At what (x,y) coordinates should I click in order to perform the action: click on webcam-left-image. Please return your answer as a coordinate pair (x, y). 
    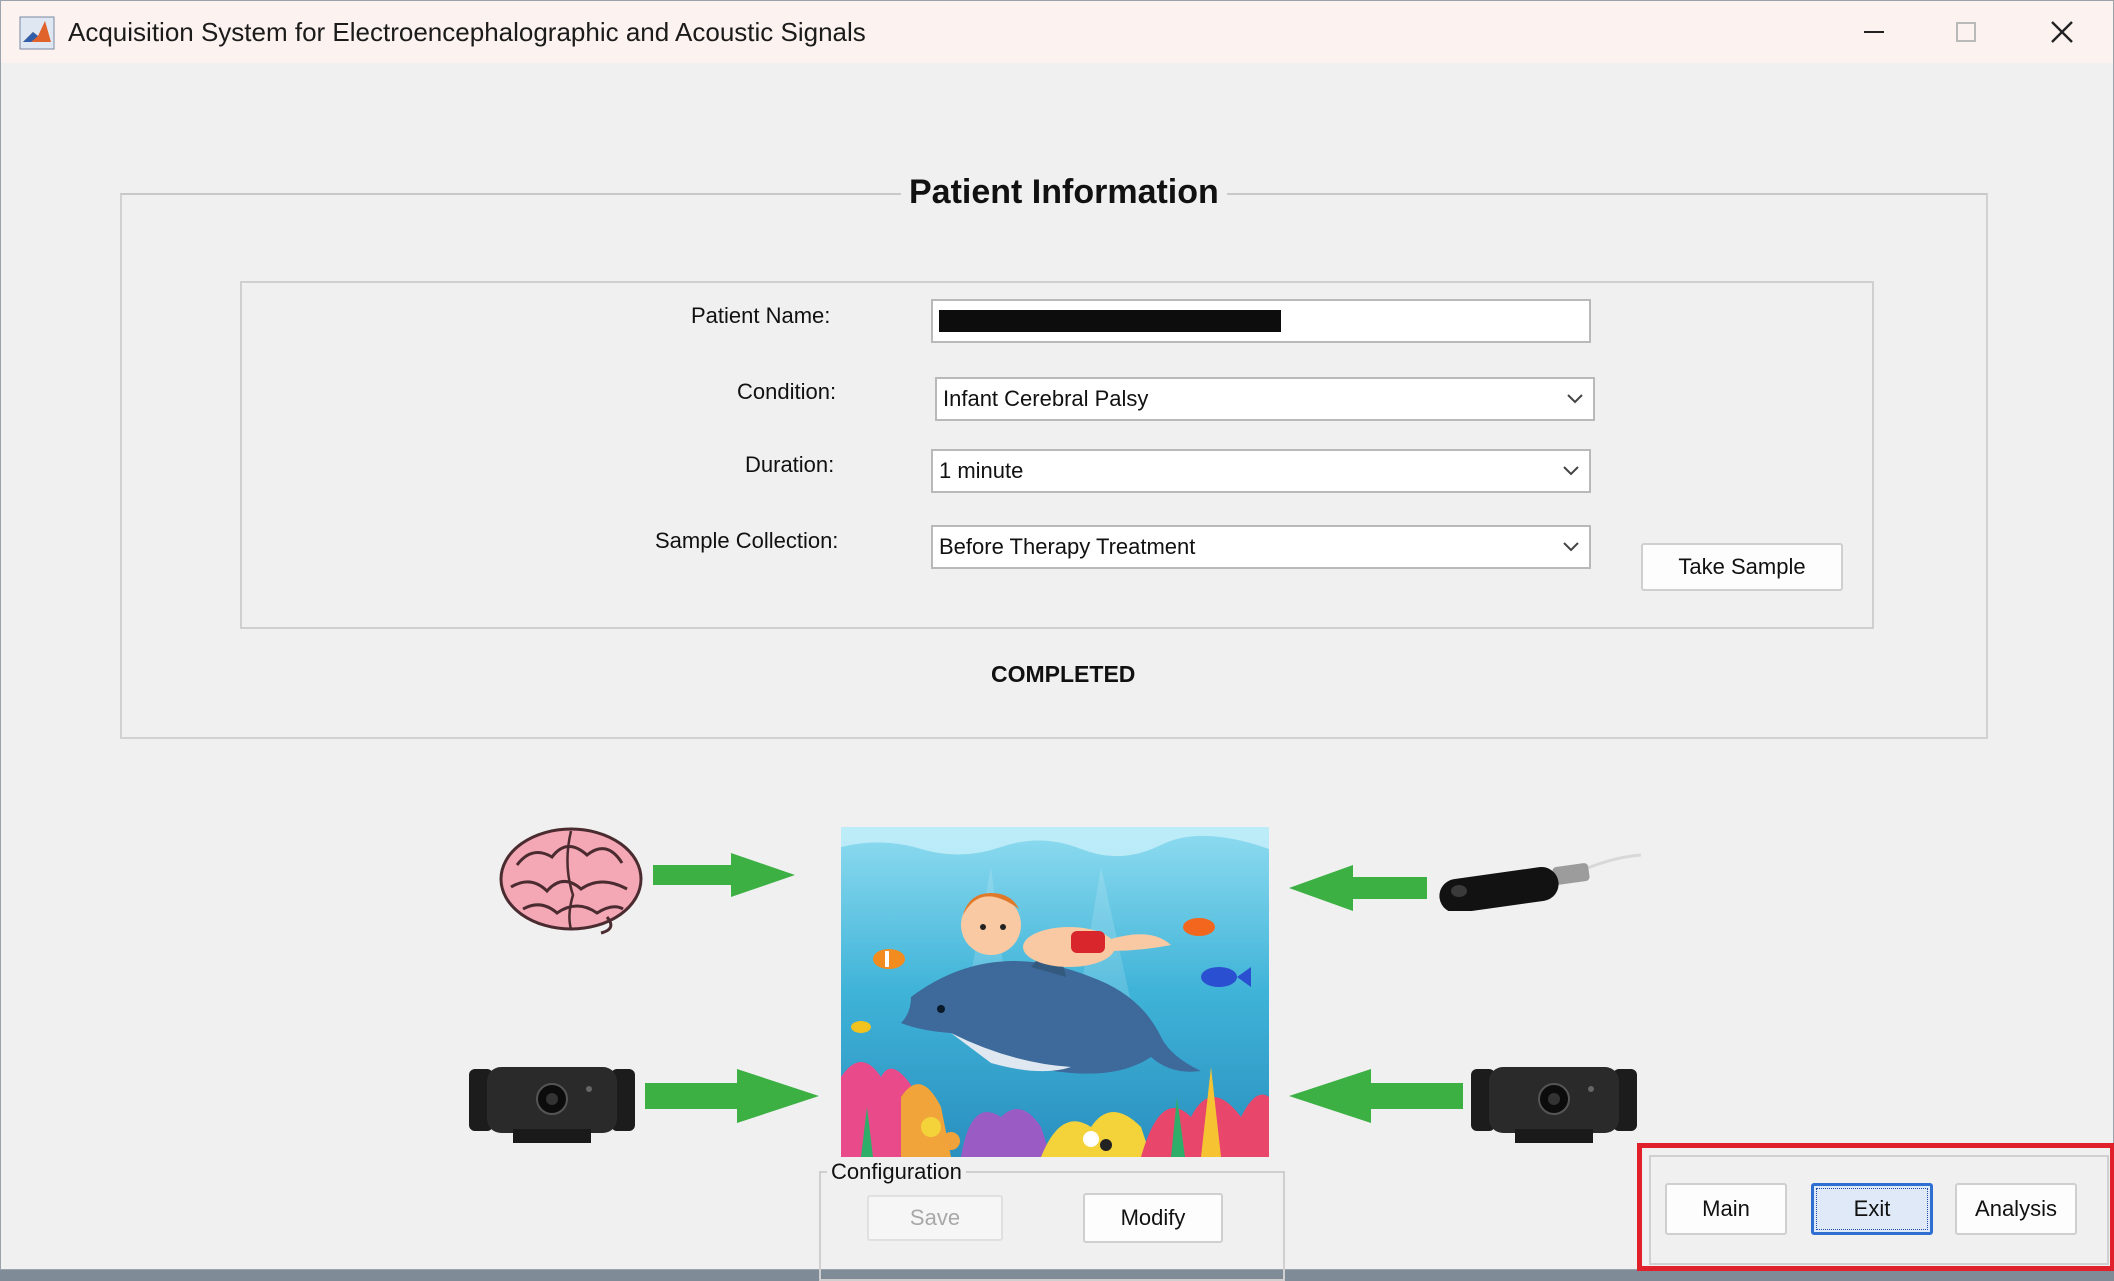
    Looking at the image, I should click on (552, 1105).